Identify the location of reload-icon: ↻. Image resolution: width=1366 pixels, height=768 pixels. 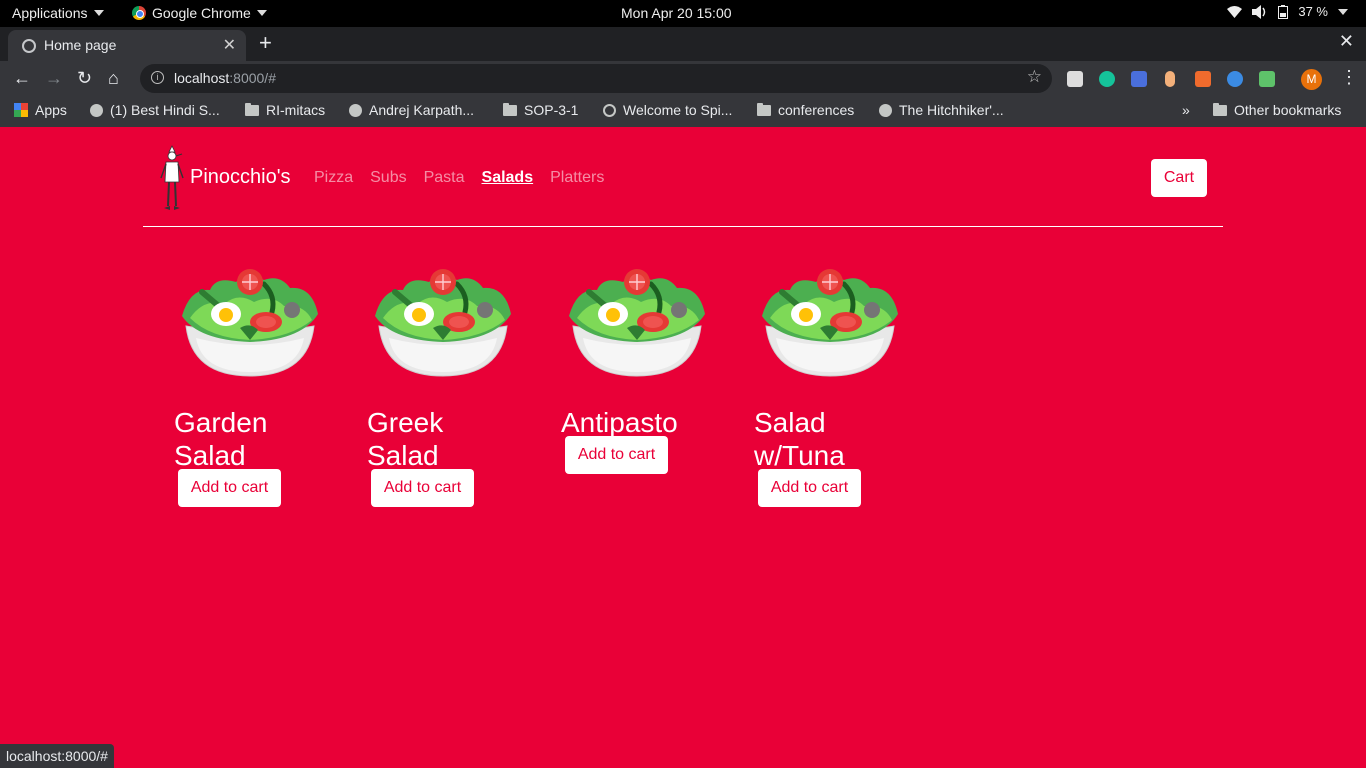
(84, 78).